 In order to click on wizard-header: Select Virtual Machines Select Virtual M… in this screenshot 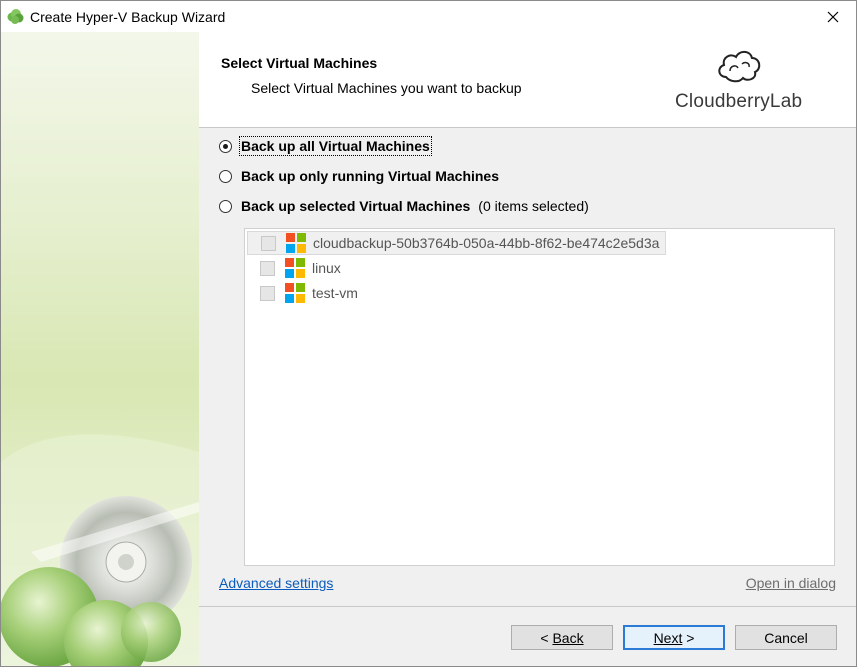, I will do `click(527, 79)`.